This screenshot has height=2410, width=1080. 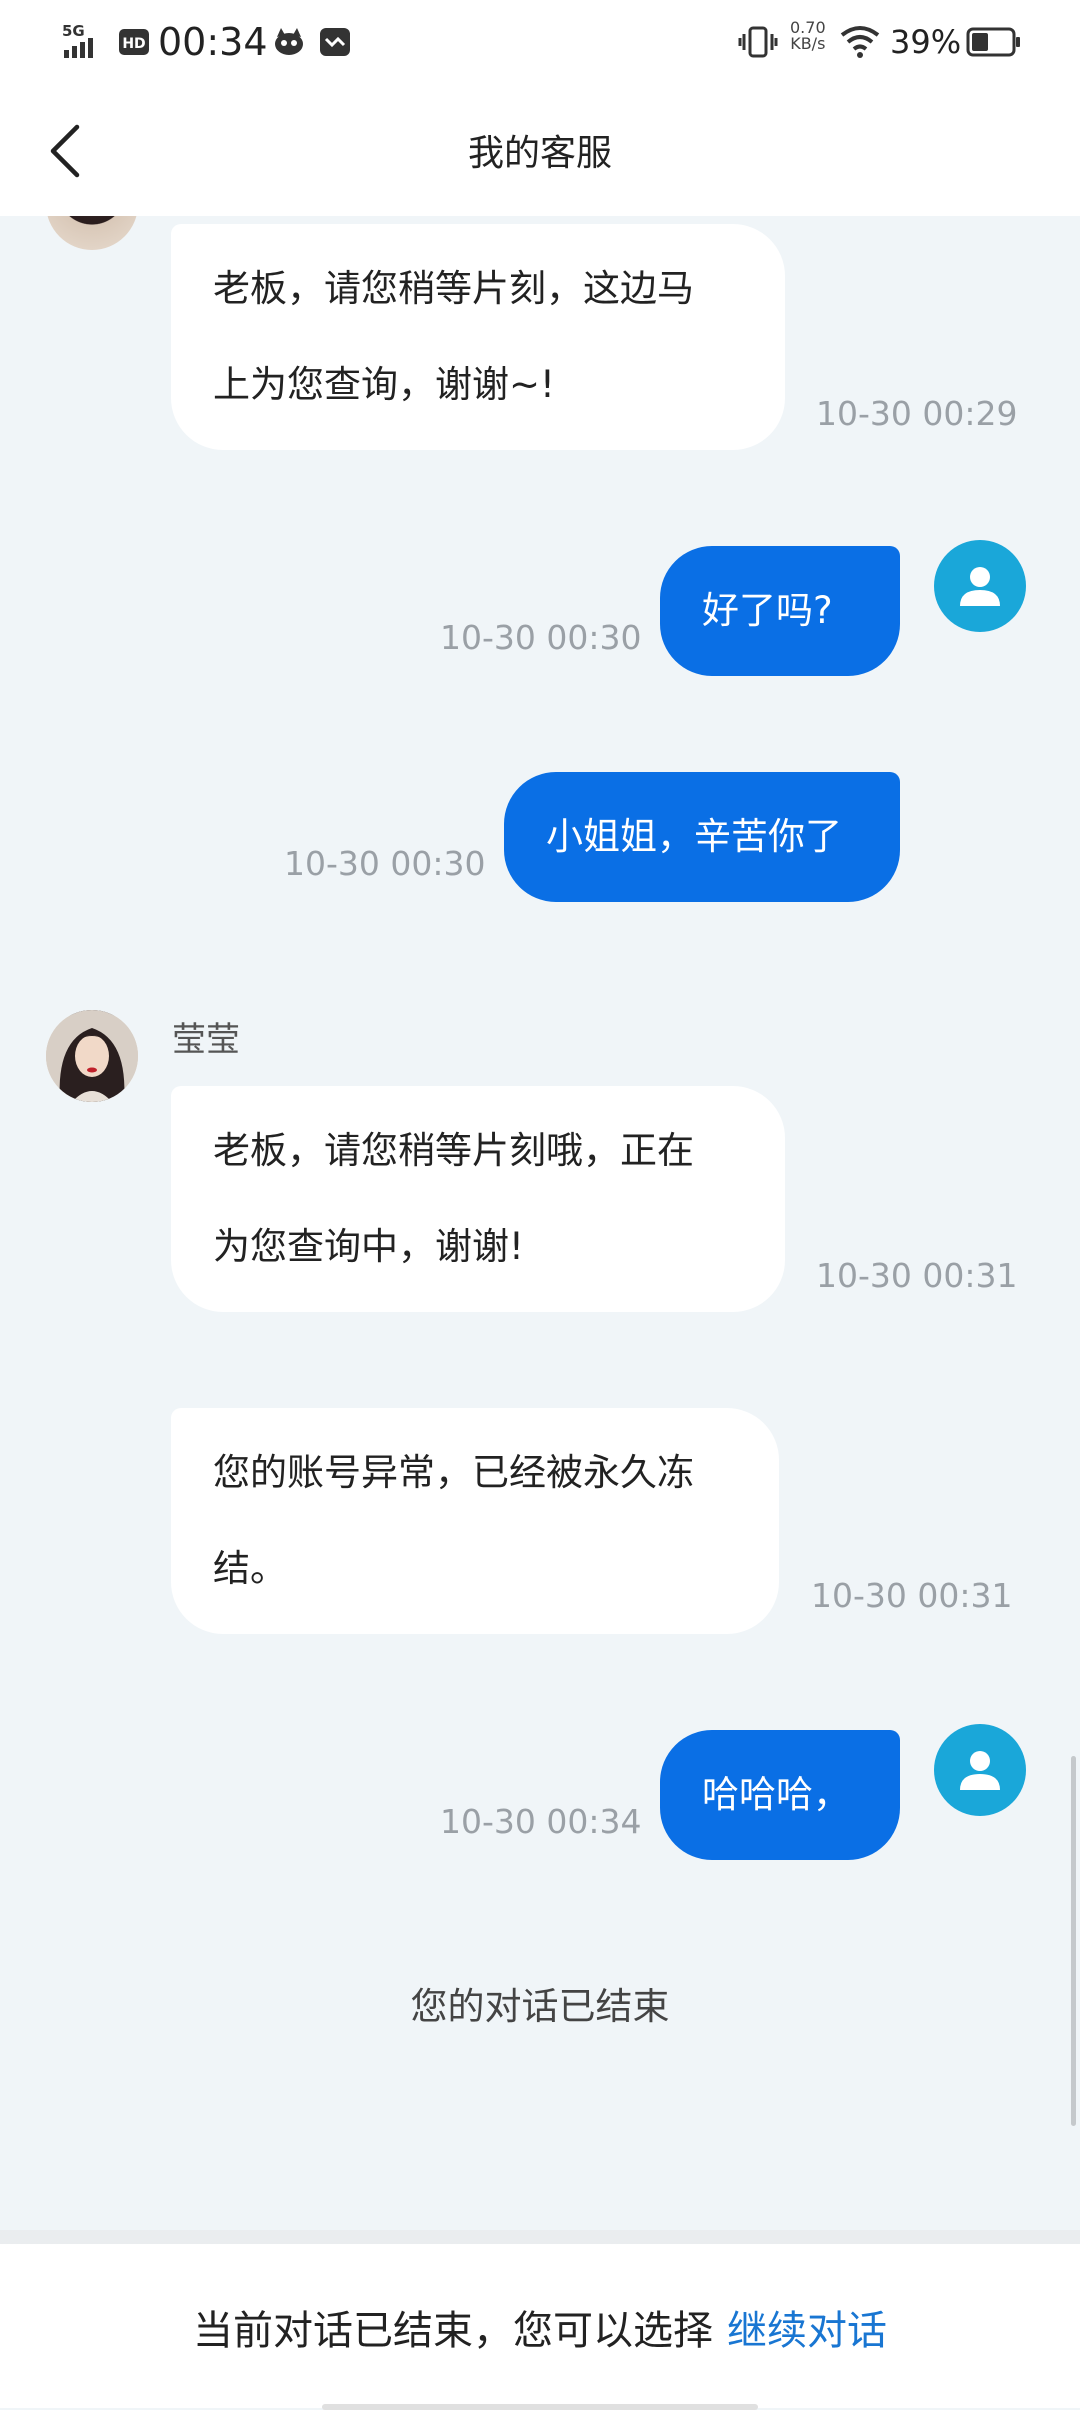 What do you see at coordinates (776, 1794) in the screenshot?
I see `message-text: 哈哈哈，` at bounding box center [776, 1794].